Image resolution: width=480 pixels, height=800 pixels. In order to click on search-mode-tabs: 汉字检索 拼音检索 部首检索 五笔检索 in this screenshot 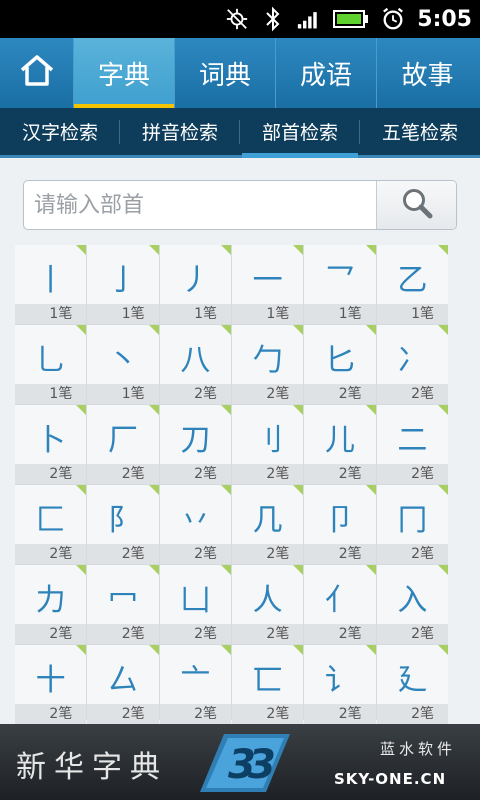, I will do `click(240, 133)`.